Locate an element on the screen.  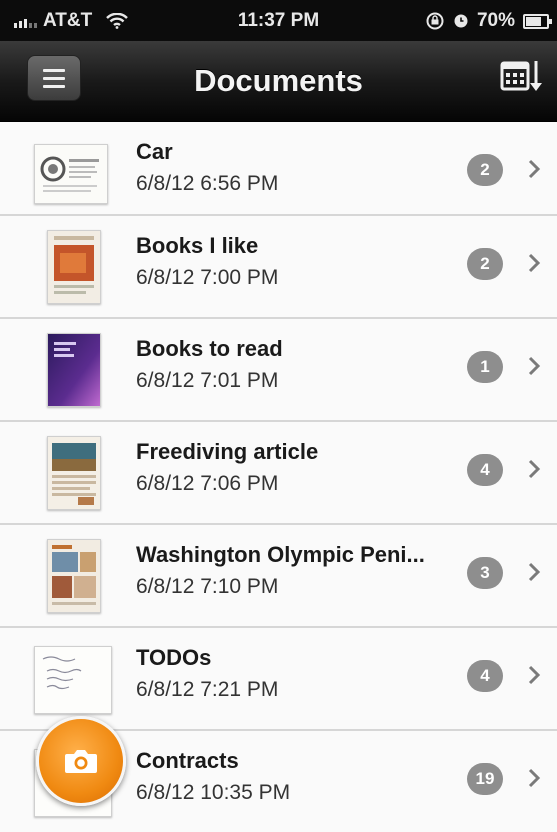
document-title: Books I like is located at coordinates (197, 245).